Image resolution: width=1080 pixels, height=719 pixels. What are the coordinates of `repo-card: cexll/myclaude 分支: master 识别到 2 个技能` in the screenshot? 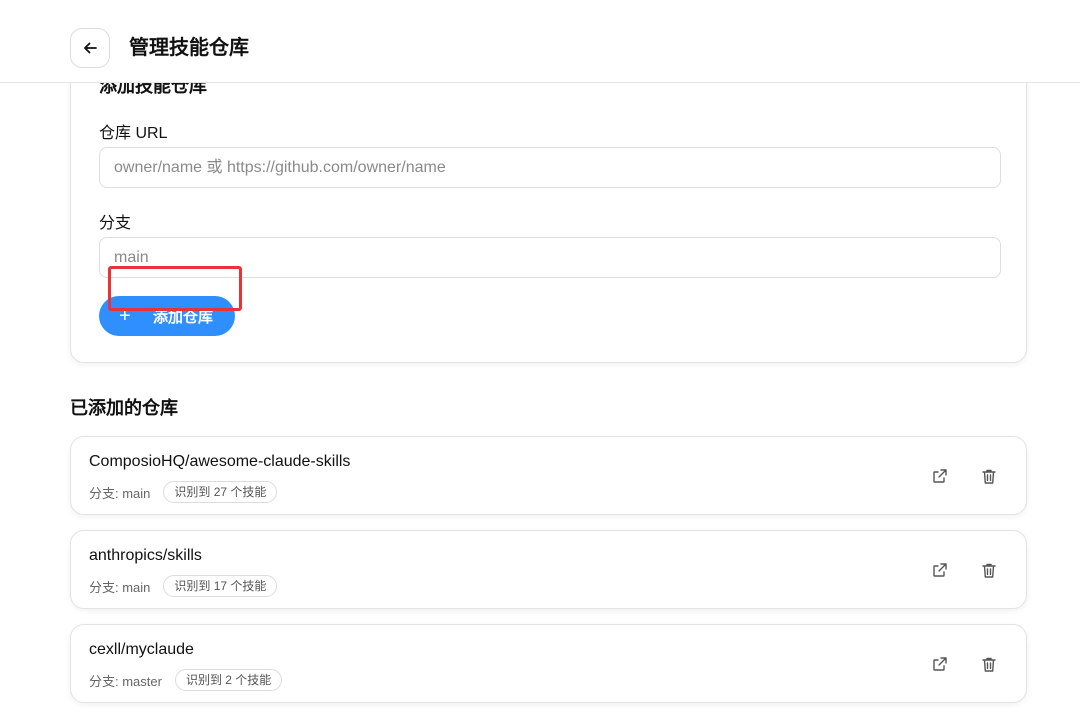 It's located at (548, 663).